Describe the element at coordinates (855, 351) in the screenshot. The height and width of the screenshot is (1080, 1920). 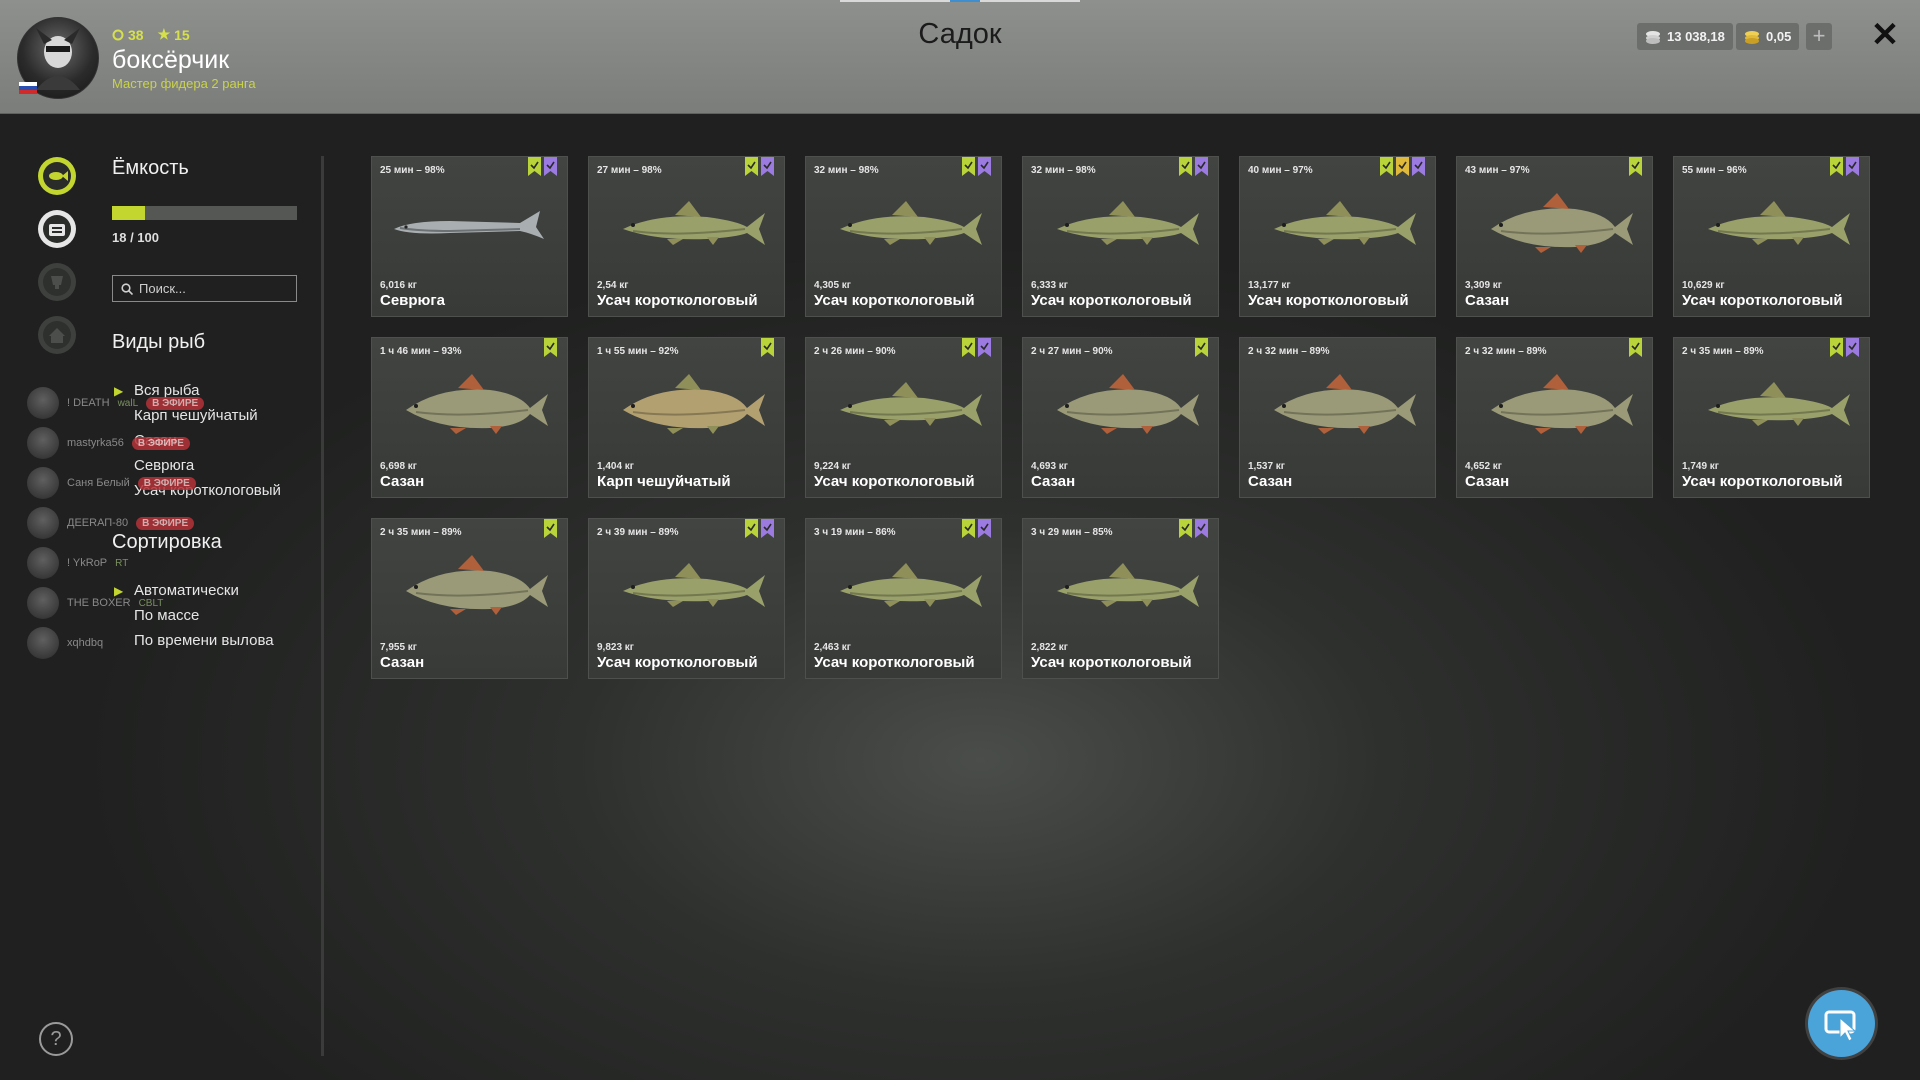
I see `catch-time: 2 ч 26 мин – 90%` at that location.